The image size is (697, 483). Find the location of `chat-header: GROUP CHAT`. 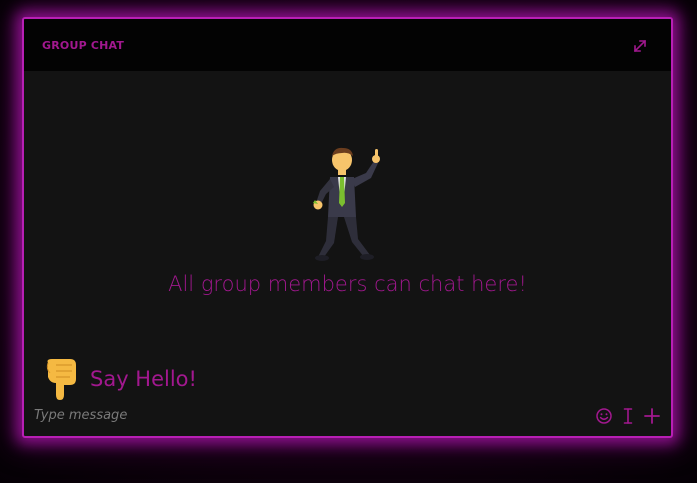

chat-header: GROUP CHAT is located at coordinates (347, 45).